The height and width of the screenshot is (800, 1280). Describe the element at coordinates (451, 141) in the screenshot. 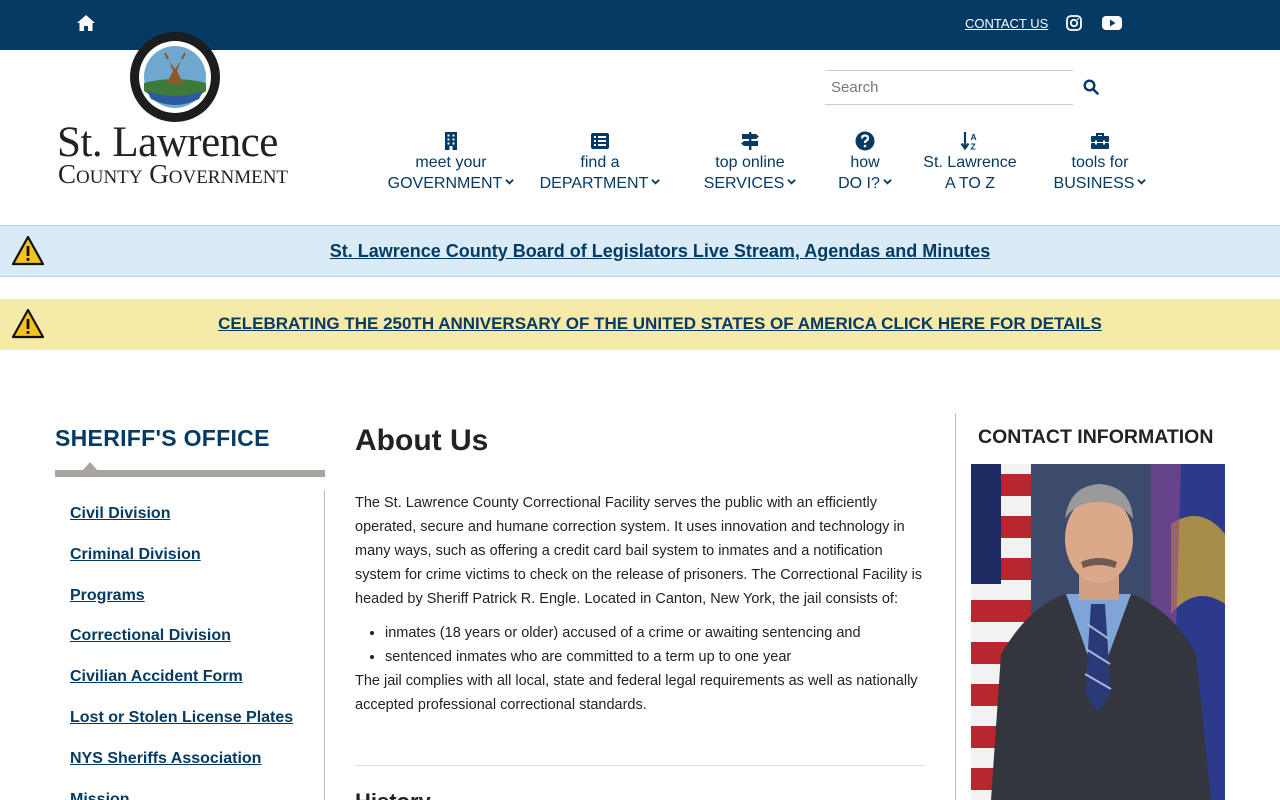

I see `building-icon` at that location.